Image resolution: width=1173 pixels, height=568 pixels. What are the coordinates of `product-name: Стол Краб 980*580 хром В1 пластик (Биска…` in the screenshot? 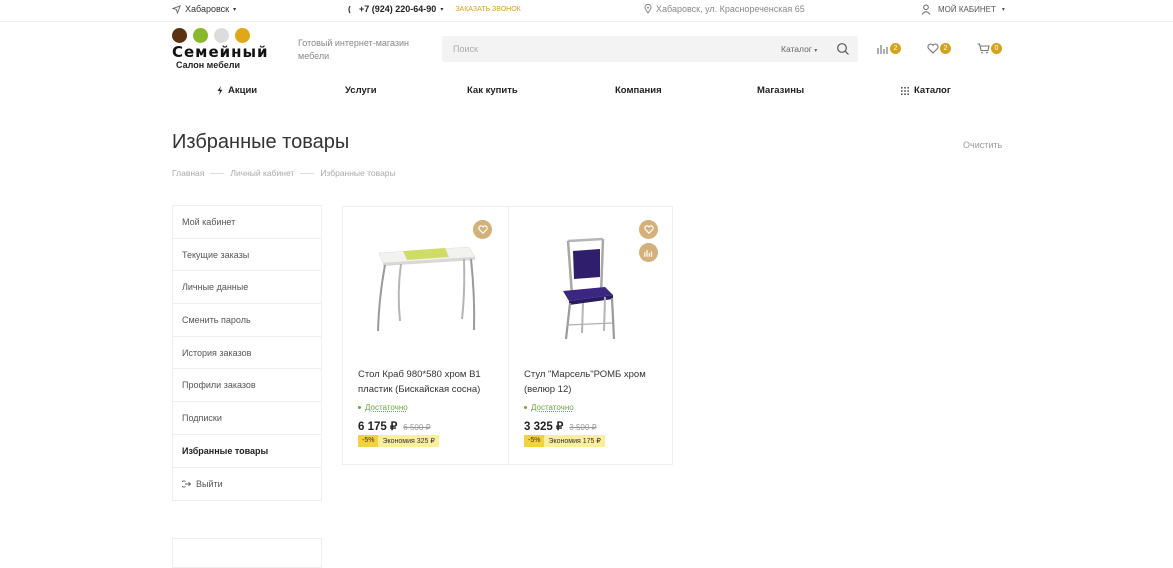 It's located at (428, 382).